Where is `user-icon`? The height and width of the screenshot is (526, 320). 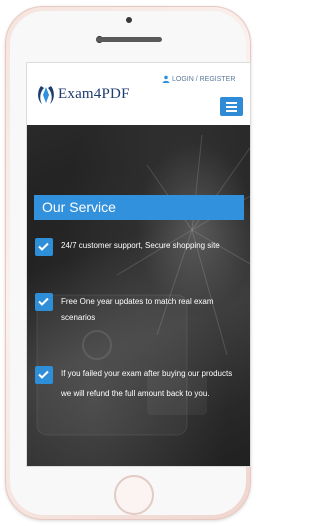 user-icon is located at coordinates (166, 79).